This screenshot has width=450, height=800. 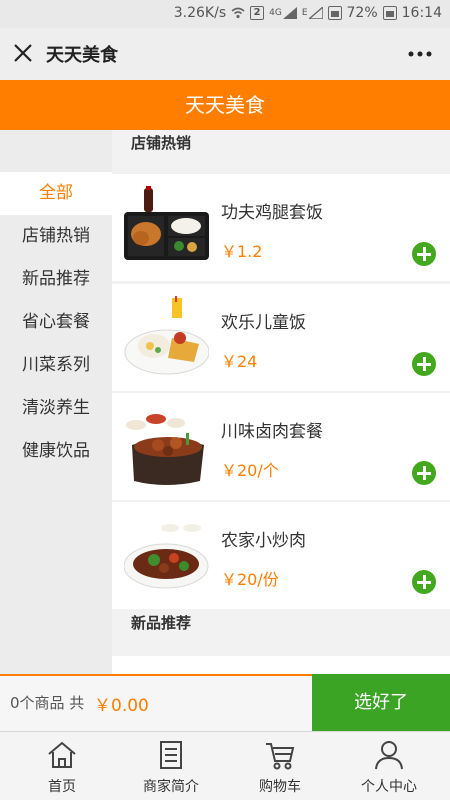 I want to click on section-title: 新品推荐, so click(x=161, y=623).